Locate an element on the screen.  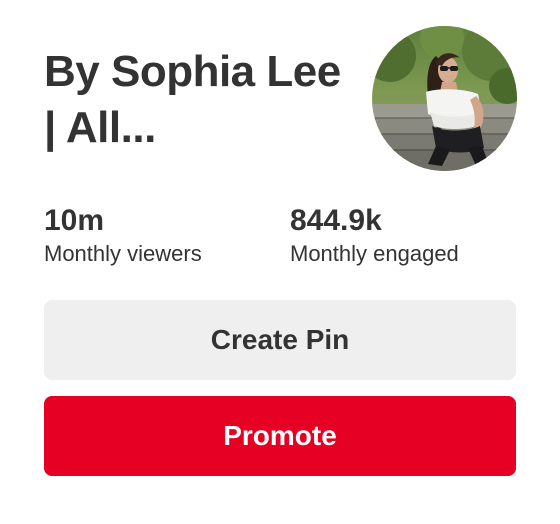
avatar is located at coordinates (444, 98).